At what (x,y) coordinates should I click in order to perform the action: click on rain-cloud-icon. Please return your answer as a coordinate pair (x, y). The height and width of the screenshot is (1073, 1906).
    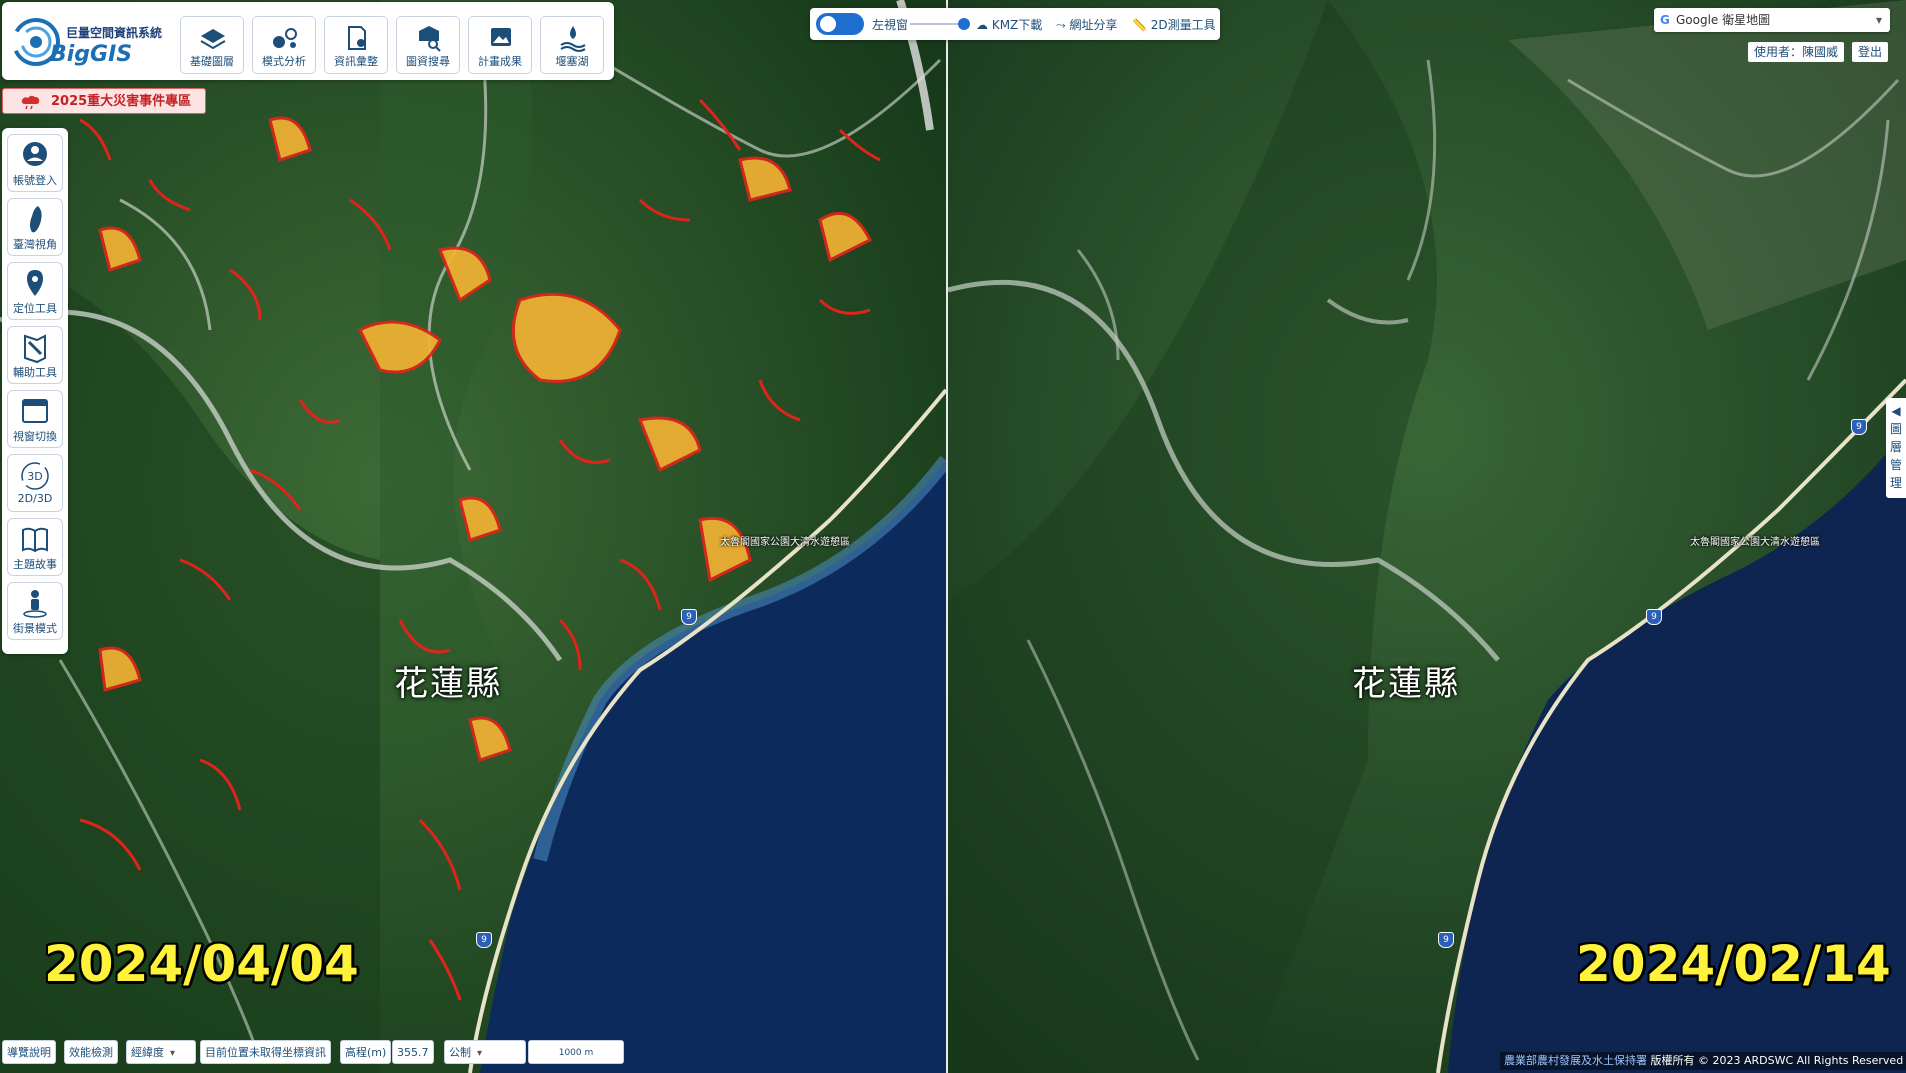
    Looking at the image, I should click on (30, 102).